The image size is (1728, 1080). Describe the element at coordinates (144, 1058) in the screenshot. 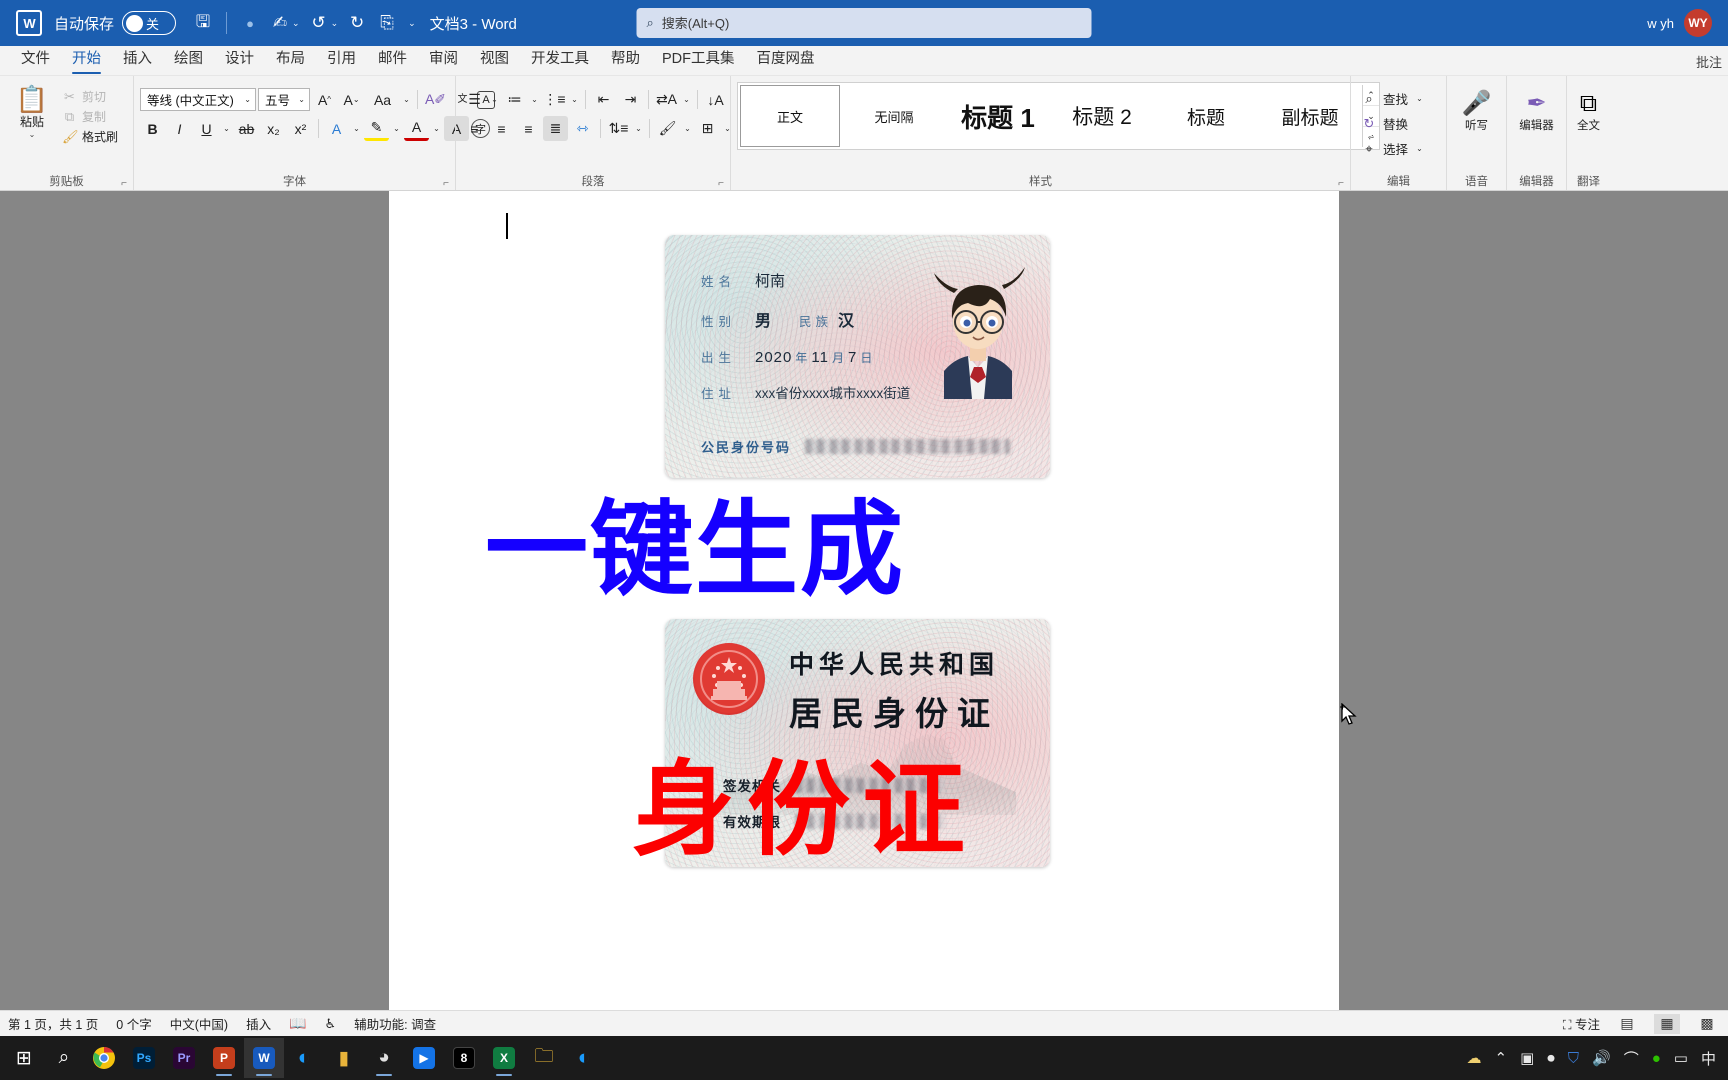

I see `photoshop-icon: Ps` at that location.